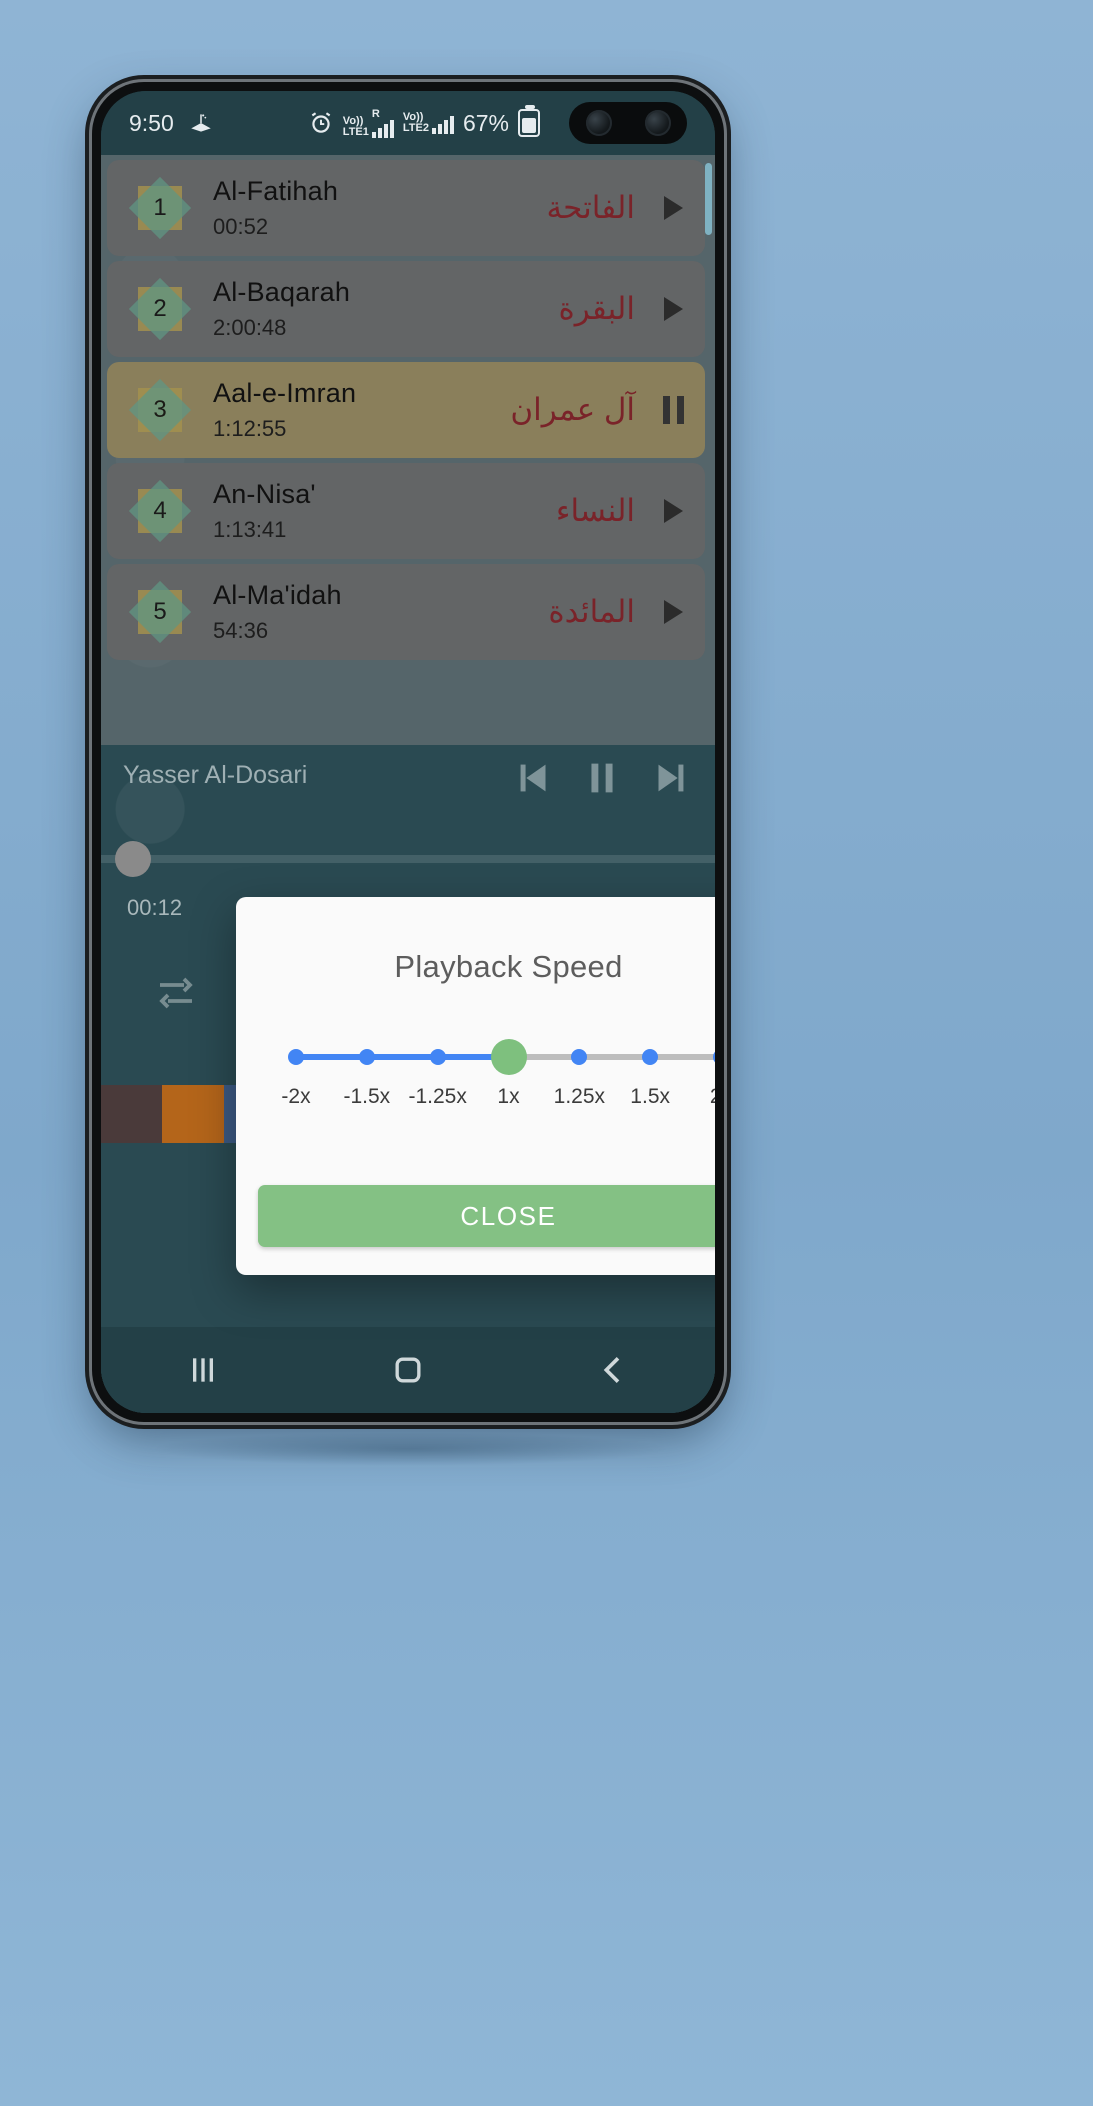 The height and width of the screenshot is (2106, 1093). I want to click on dialog-title: Playback Speed, so click(508, 966).